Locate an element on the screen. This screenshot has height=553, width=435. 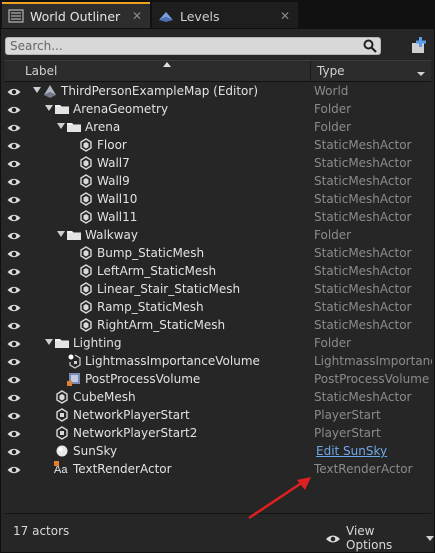
tree-row: SunSky Edit SunSky is located at coordinates (217, 451).